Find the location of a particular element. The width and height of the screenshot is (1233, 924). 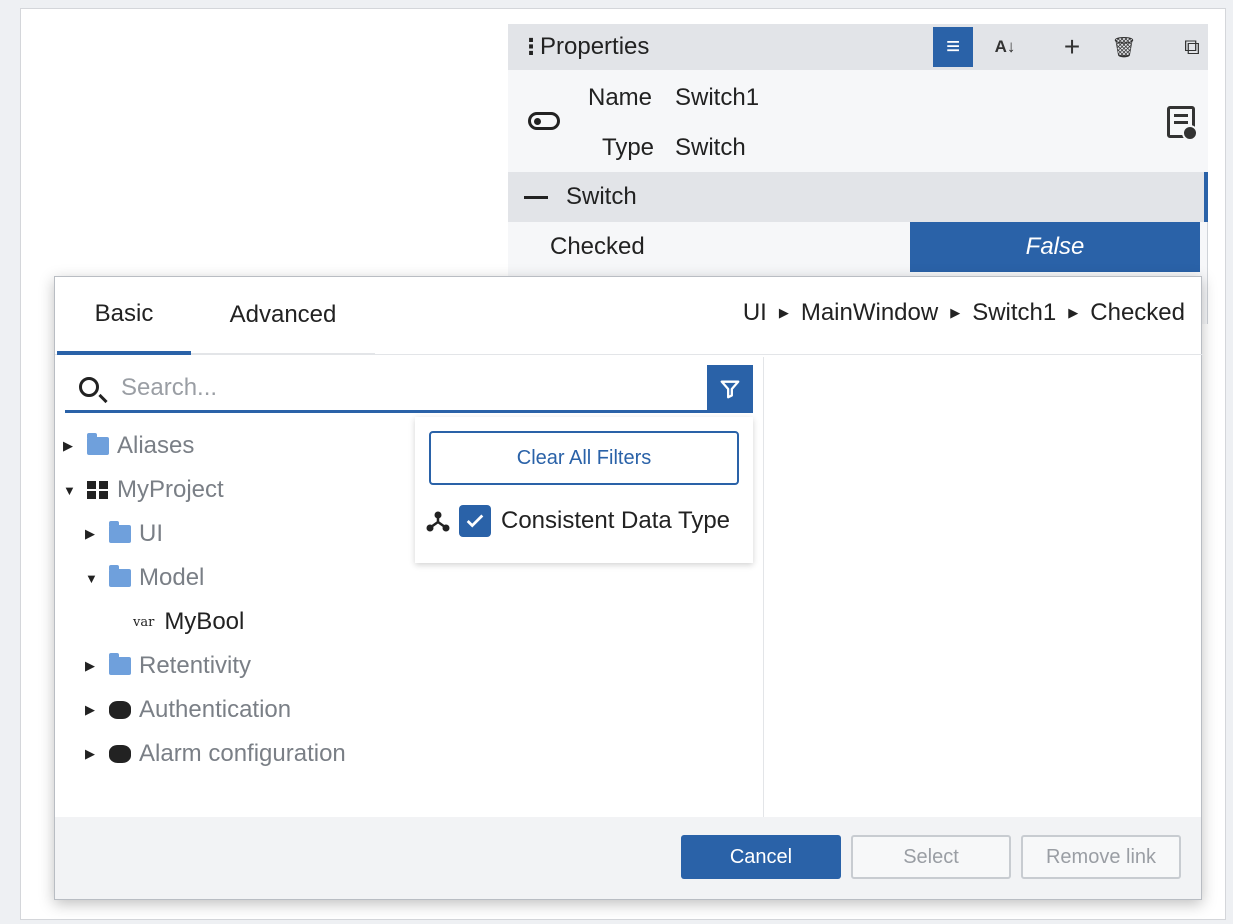

drag-handle-icon: ⋮ is located at coordinates (531, 47).